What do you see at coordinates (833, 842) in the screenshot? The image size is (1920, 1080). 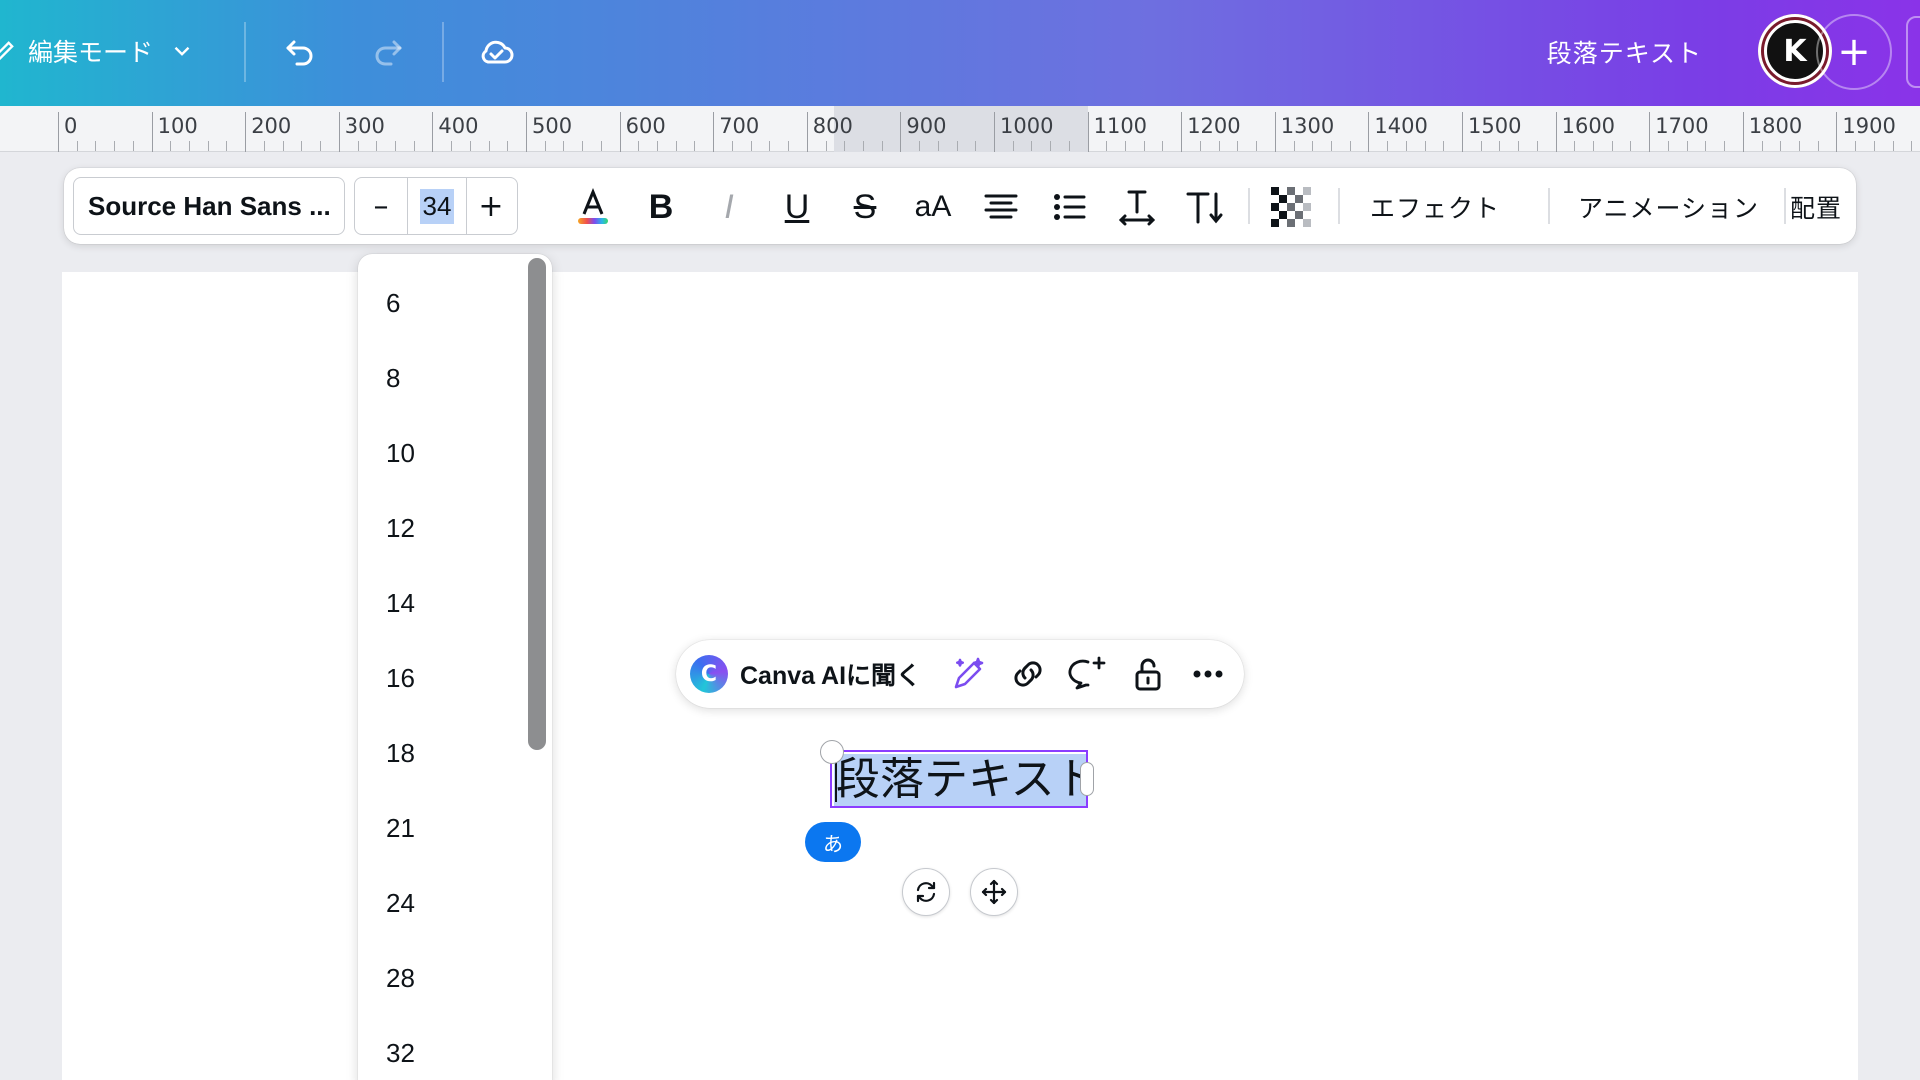 I see `ime-indicator: あ` at bounding box center [833, 842].